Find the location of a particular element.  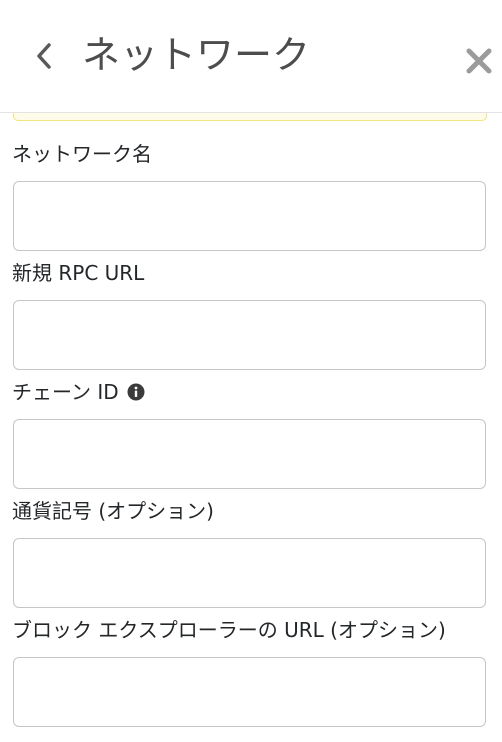

symbol-label-text: 通貨記号 (オプション) is located at coordinates (113, 511).